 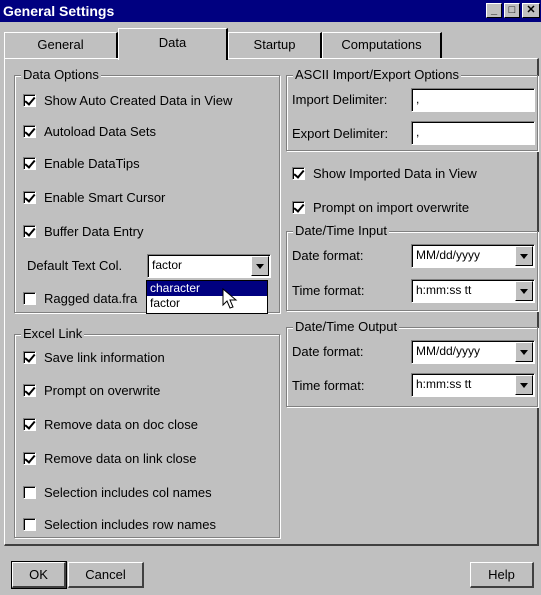 I want to click on dropdown-value: factor, so click(x=167, y=265).